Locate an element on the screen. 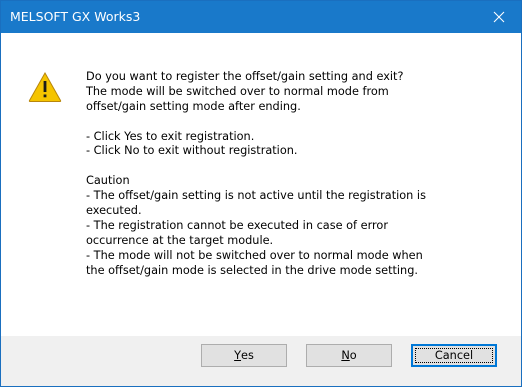 The width and height of the screenshot is (522, 387). message-line: - Click Yes to exit registration. is located at coordinates (170, 136).